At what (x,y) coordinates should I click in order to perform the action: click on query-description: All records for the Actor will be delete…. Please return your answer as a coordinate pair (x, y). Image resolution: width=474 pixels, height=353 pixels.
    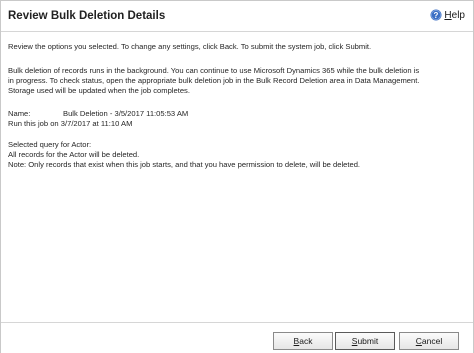
    Looking at the image, I should click on (74, 154).